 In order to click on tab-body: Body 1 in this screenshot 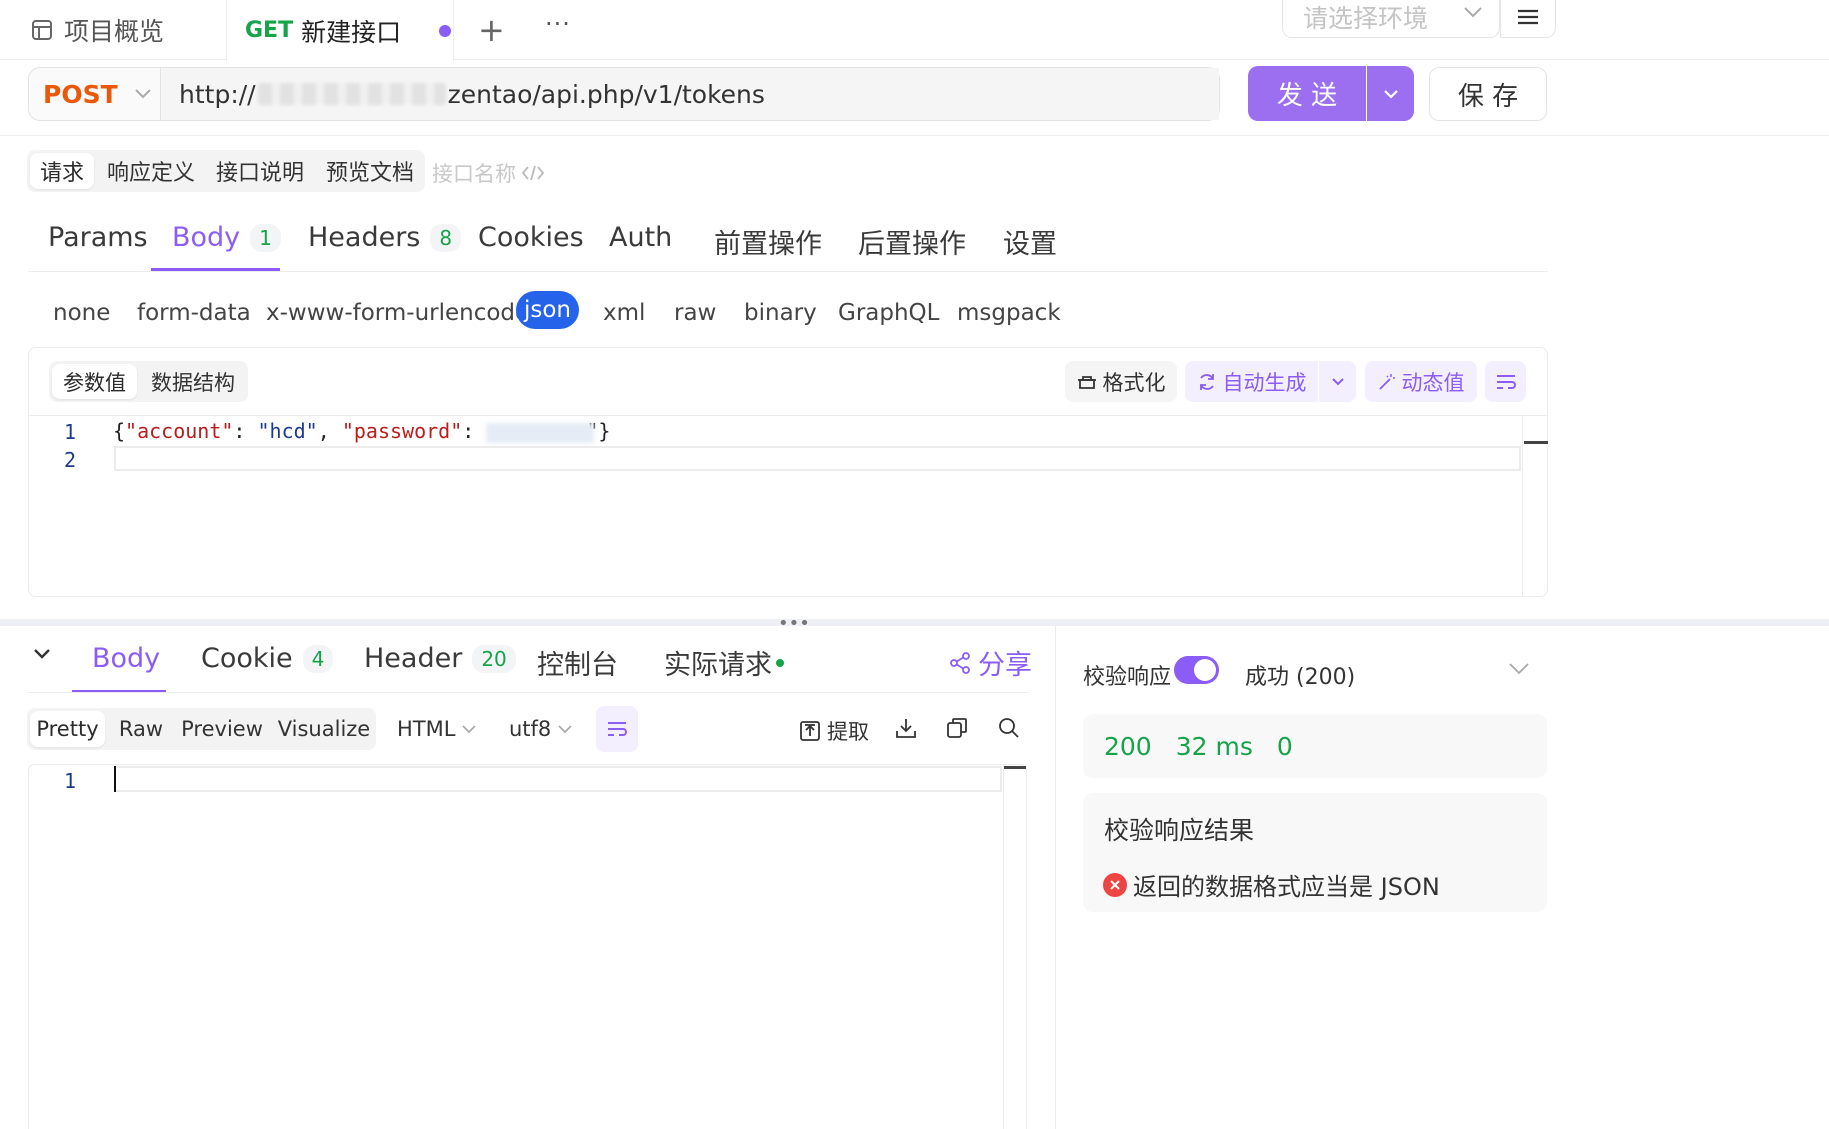, I will do `click(226, 237)`.